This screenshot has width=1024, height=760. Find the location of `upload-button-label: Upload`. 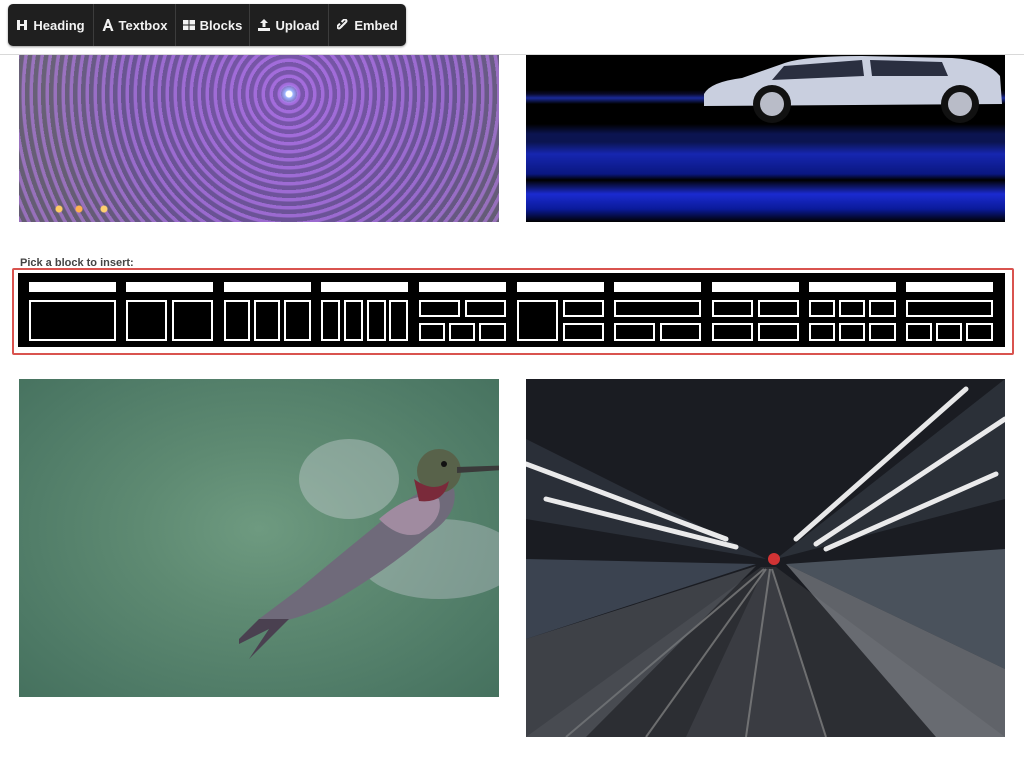

upload-button-label: Upload is located at coordinates (297, 25).